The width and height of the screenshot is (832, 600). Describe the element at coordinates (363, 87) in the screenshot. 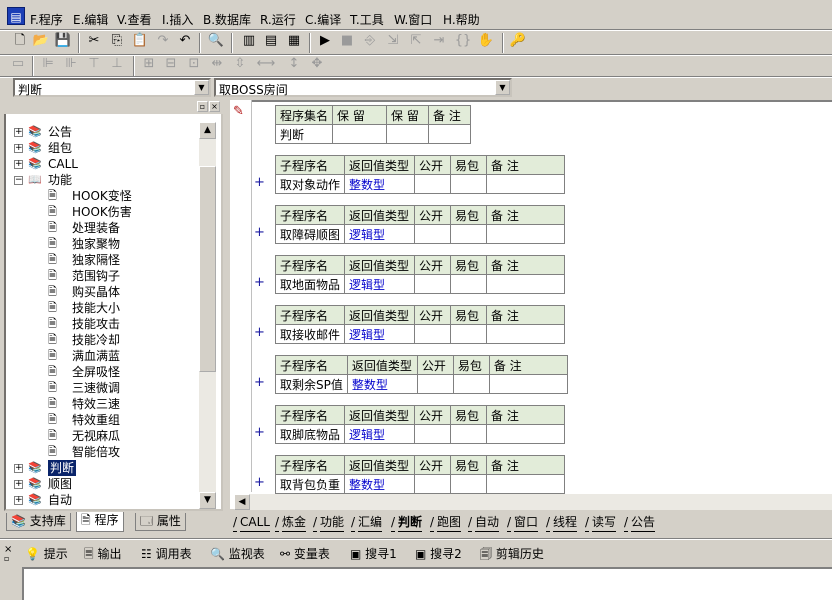

I see `subroutine-select: 取BOSS房间 ▼` at that location.